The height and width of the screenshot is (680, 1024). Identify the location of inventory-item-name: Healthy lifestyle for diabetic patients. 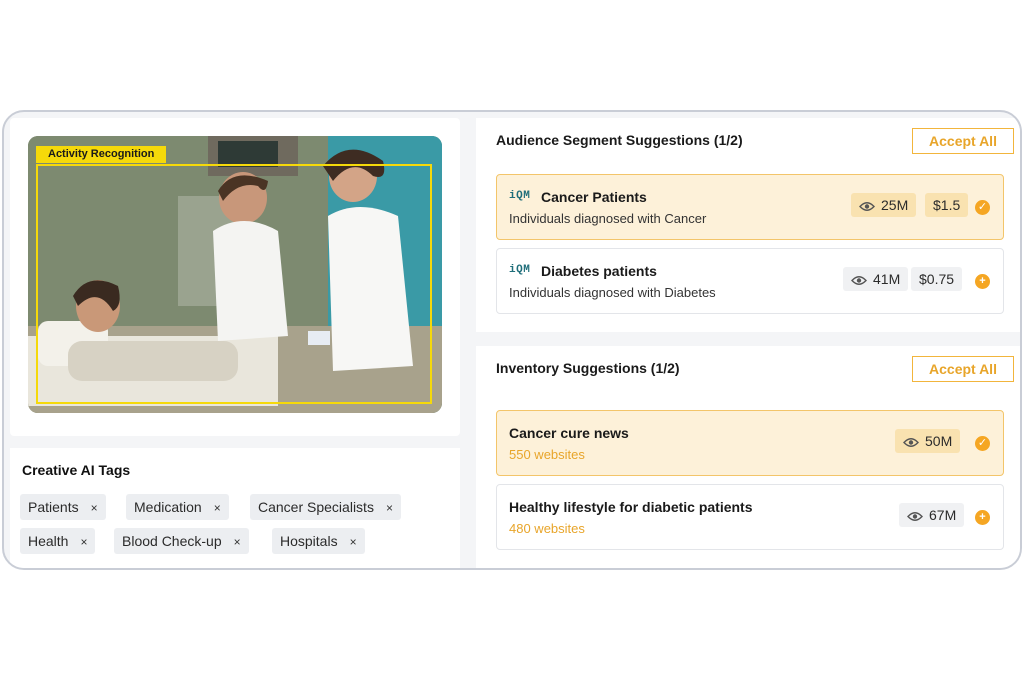
(631, 507).